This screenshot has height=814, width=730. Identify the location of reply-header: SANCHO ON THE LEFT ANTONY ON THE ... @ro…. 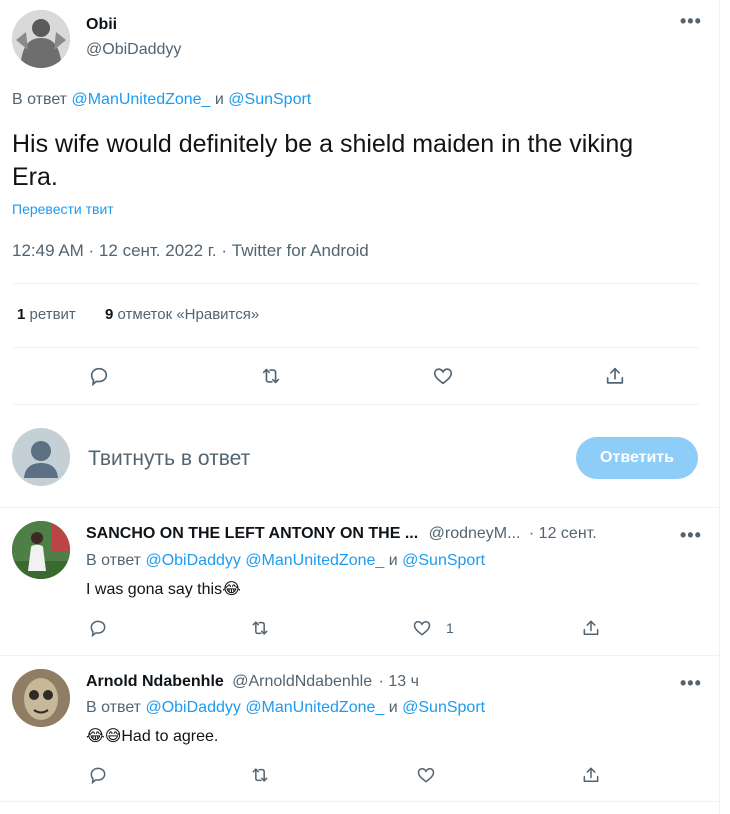
(341, 534).